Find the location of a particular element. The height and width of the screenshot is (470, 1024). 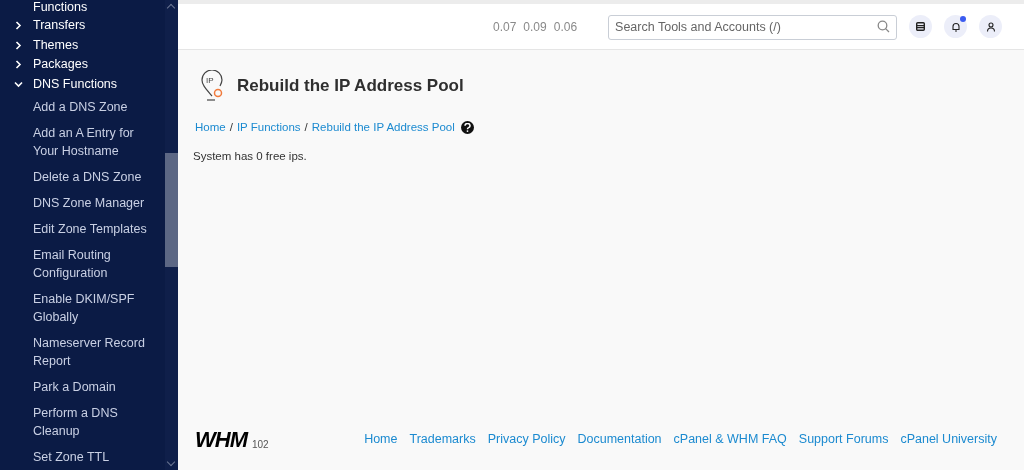

status-message: System has 0 free ips. is located at coordinates (250, 157).